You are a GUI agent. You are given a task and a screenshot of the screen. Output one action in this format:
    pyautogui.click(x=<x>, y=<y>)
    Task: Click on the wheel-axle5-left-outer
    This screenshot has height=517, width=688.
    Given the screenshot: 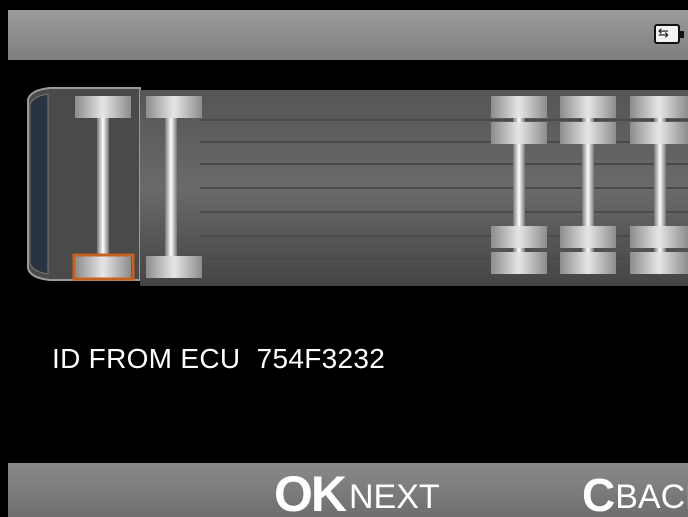 What is the action you would take?
    pyautogui.click(x=659, y=107)
    